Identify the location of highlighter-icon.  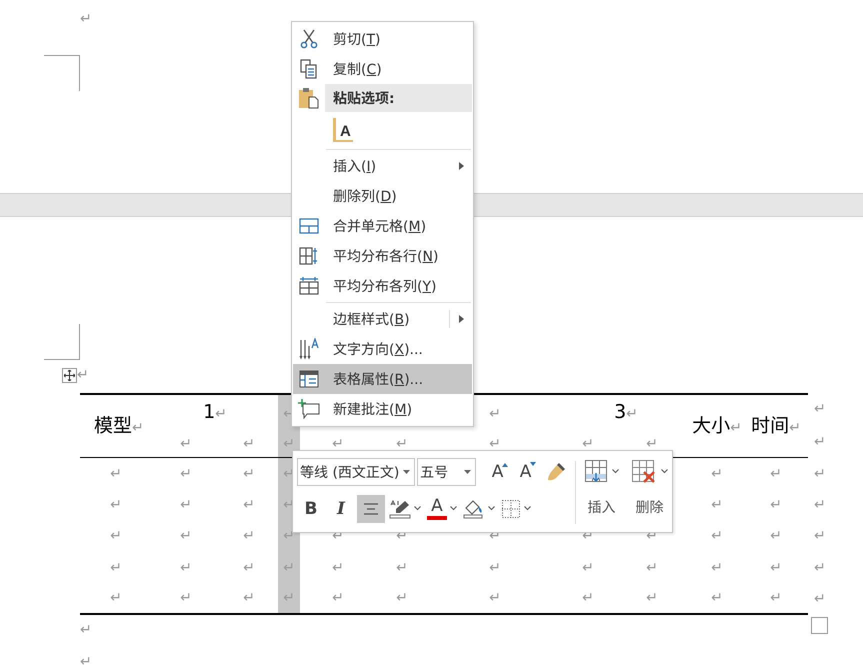
(400, 508).